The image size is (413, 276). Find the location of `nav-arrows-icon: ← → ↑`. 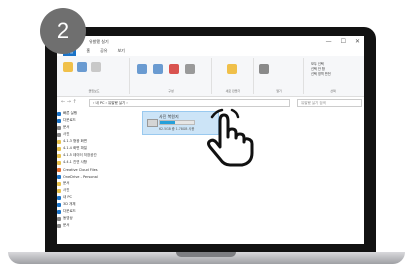

nav-arrows-icon: ← → ↑ is located at coordinates (69, 102).